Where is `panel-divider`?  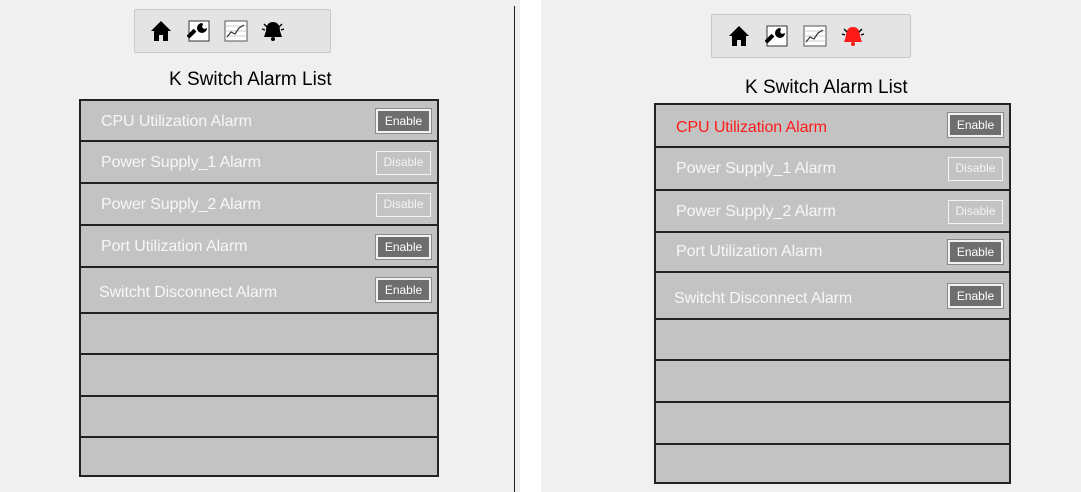 panel-divider is located at coordinates (514, 249).